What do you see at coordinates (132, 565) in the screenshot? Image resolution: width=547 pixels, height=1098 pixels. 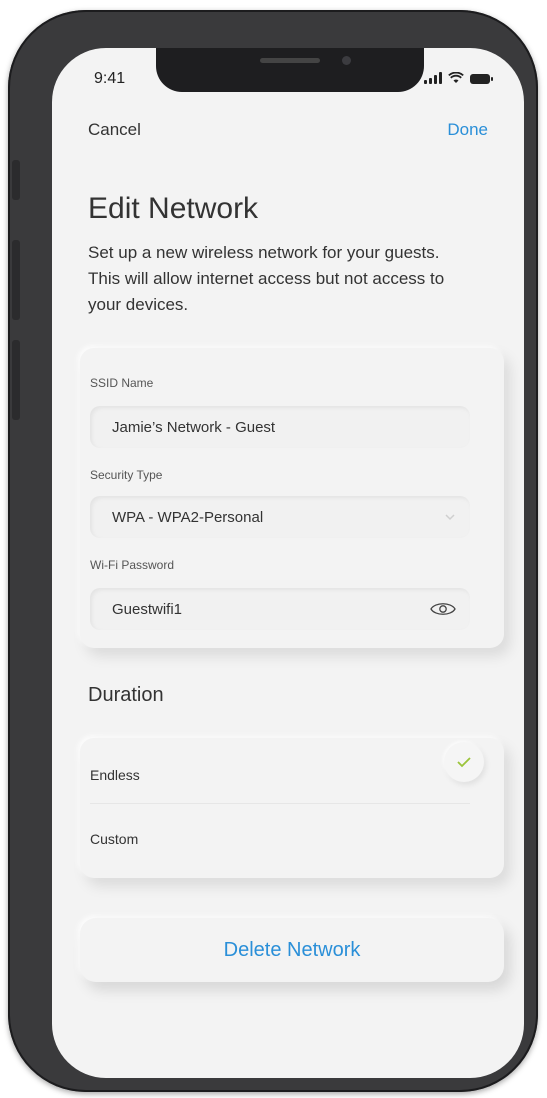 I see `password-label: Wi-Fi Password` at bounding box center [132, 565].